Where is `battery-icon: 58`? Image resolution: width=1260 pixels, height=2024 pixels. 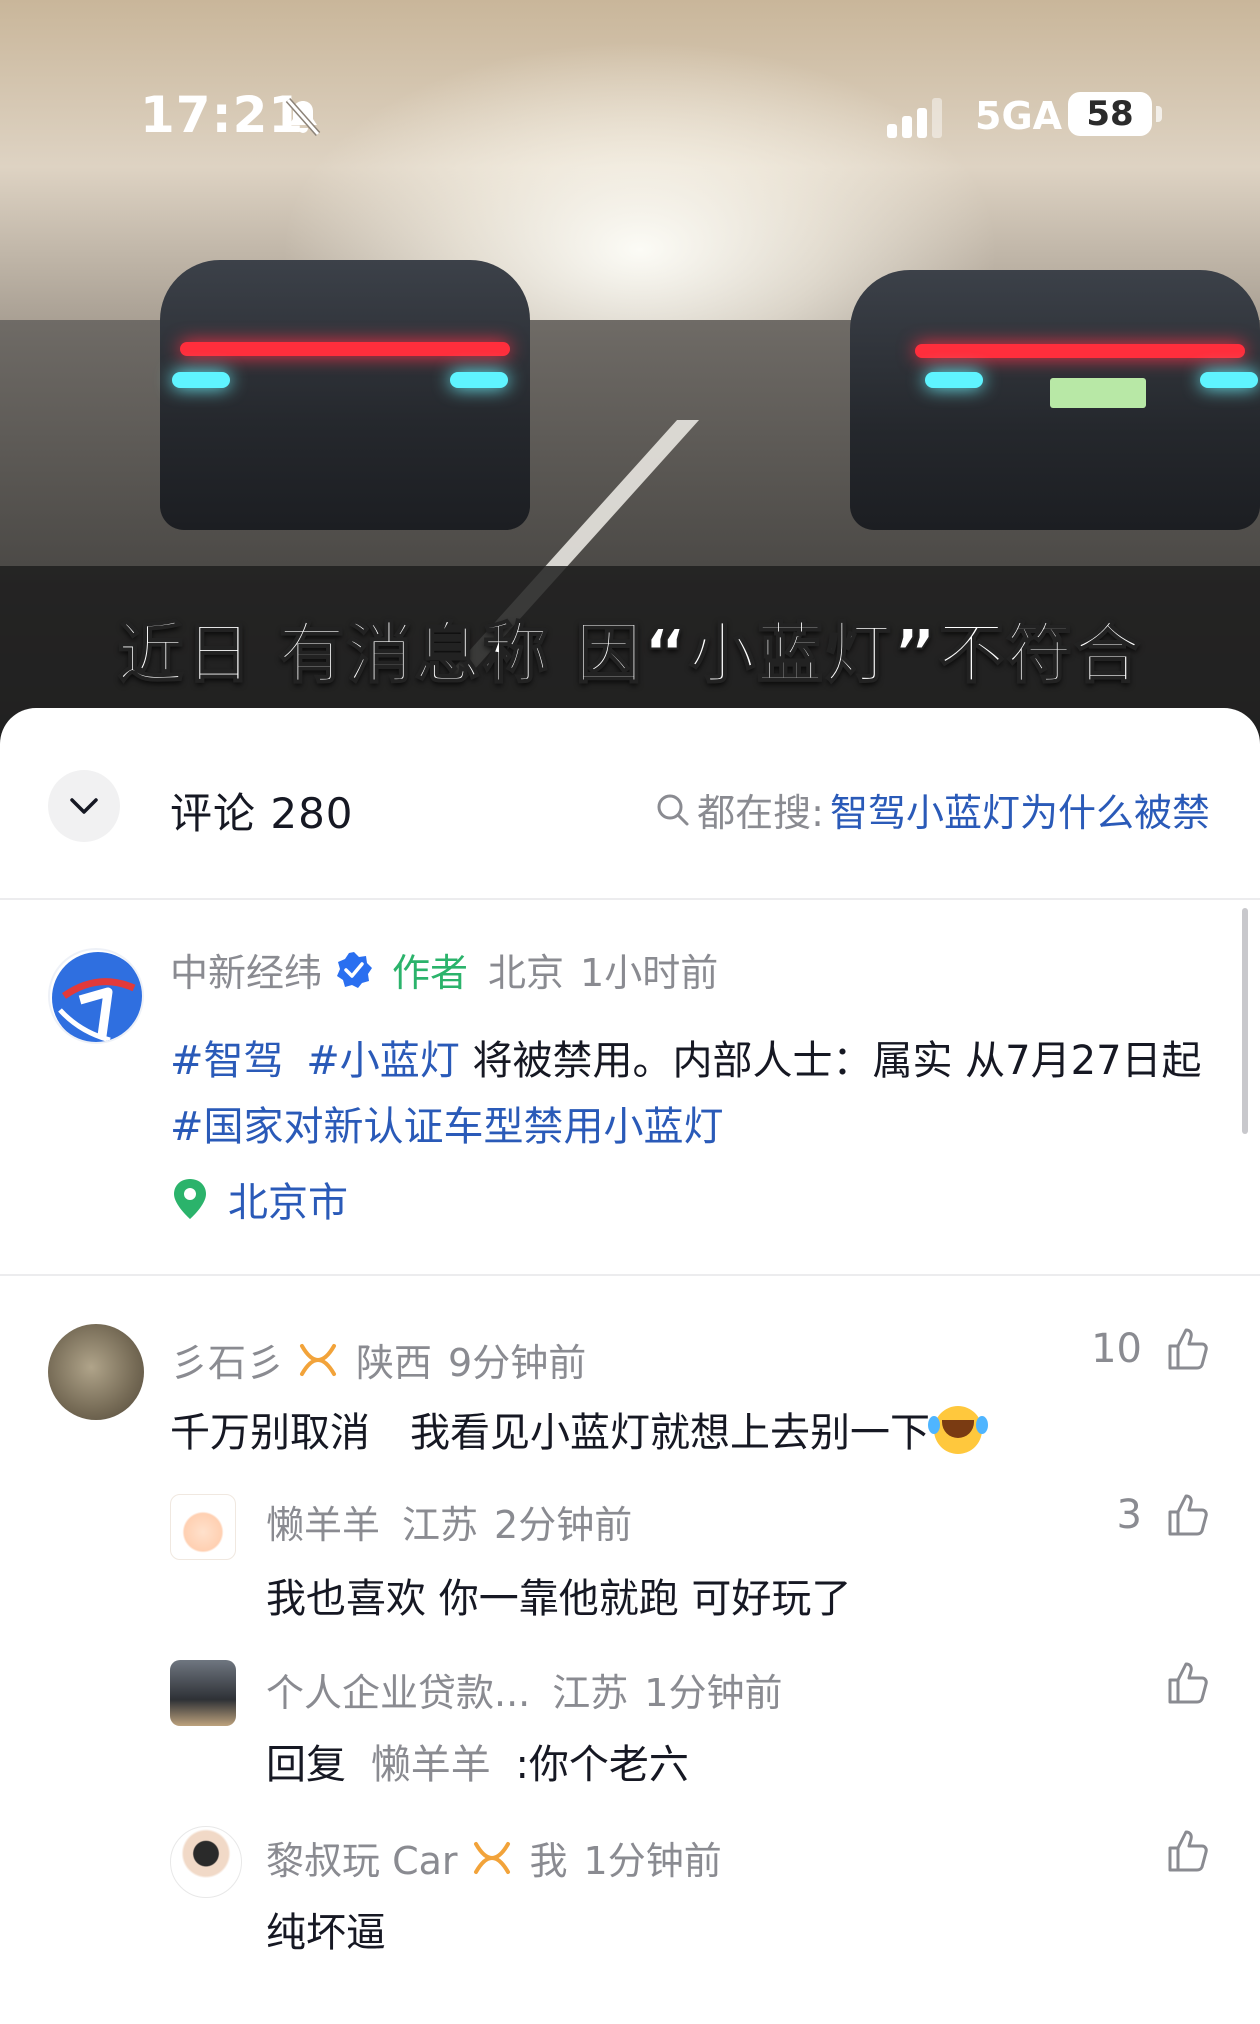
battery-icon: 58 is located at coordinates (1110, 114).